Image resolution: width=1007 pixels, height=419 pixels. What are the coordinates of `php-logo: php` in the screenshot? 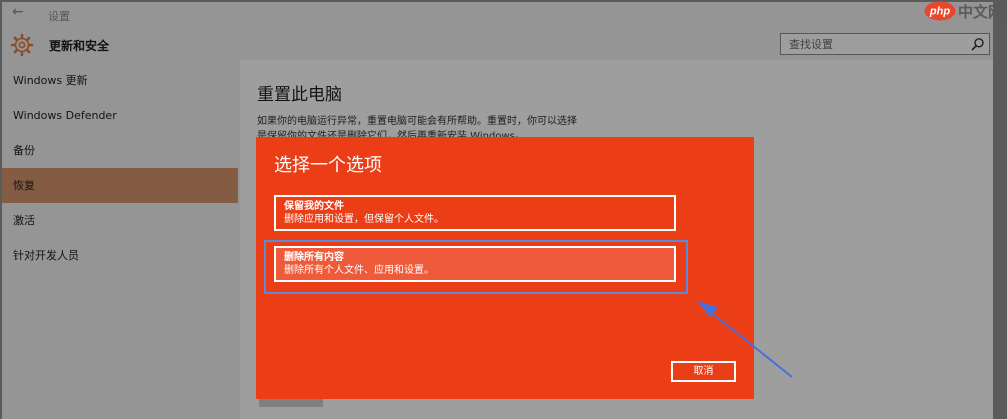 It's located at (940, 11).